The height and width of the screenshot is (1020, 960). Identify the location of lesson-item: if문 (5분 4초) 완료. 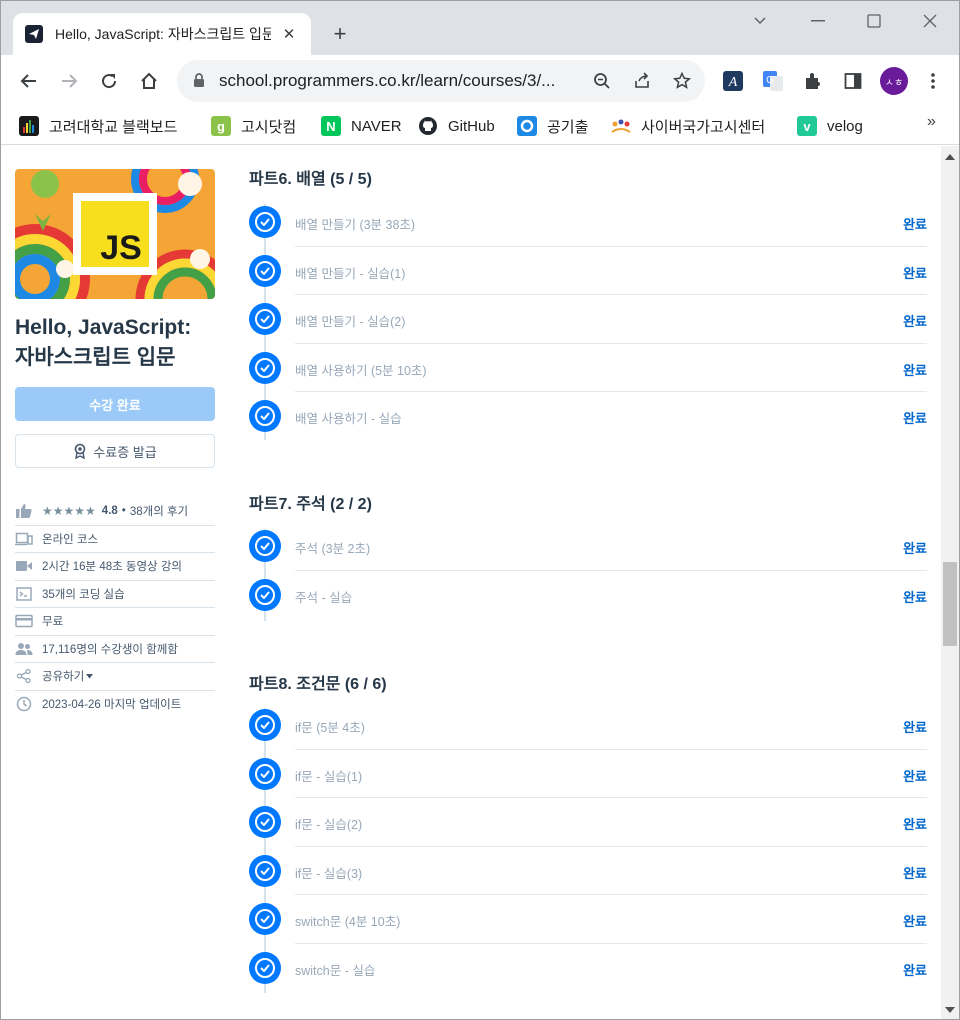
(588, 725).